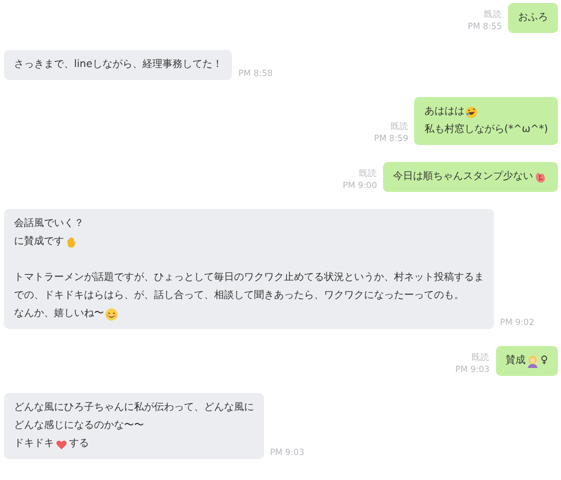  What do you see at coordinates (391, 139) in the screenshot?
I see `message-time: PM 8:59` at bounding box center [391, 139].